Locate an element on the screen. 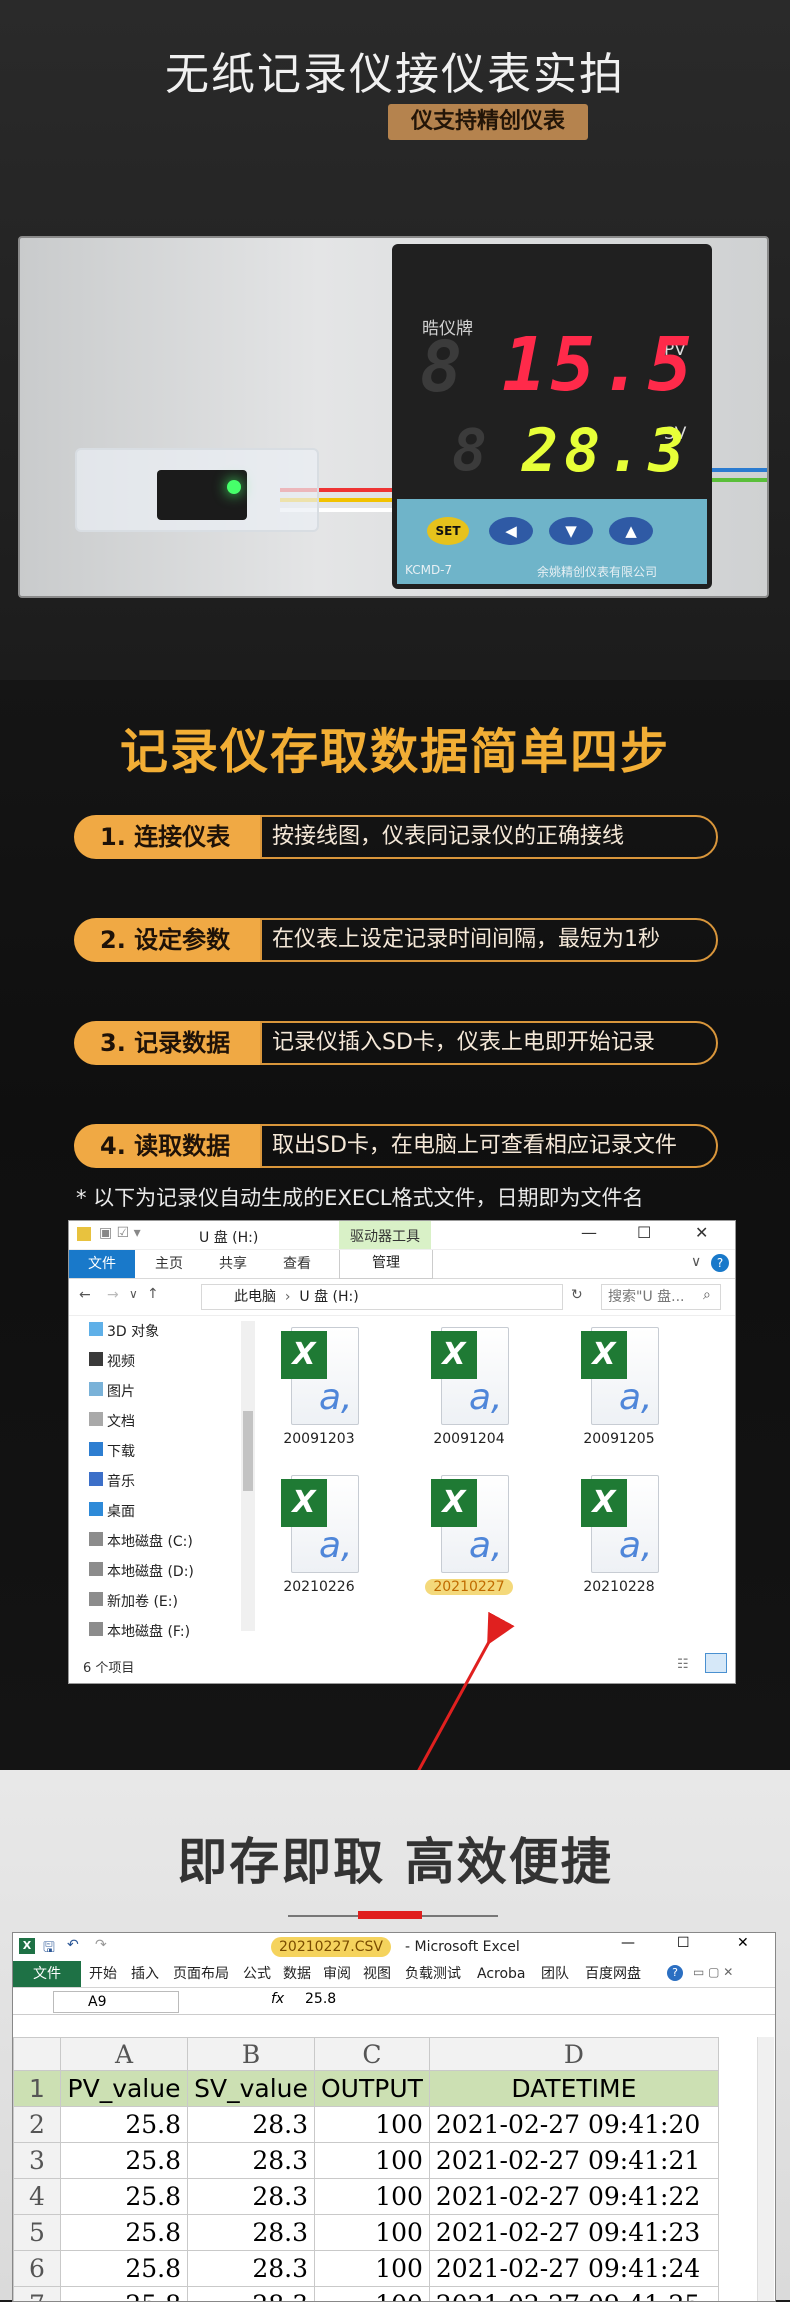  cell-header: SV_value is located at coordinates (251, 2089).